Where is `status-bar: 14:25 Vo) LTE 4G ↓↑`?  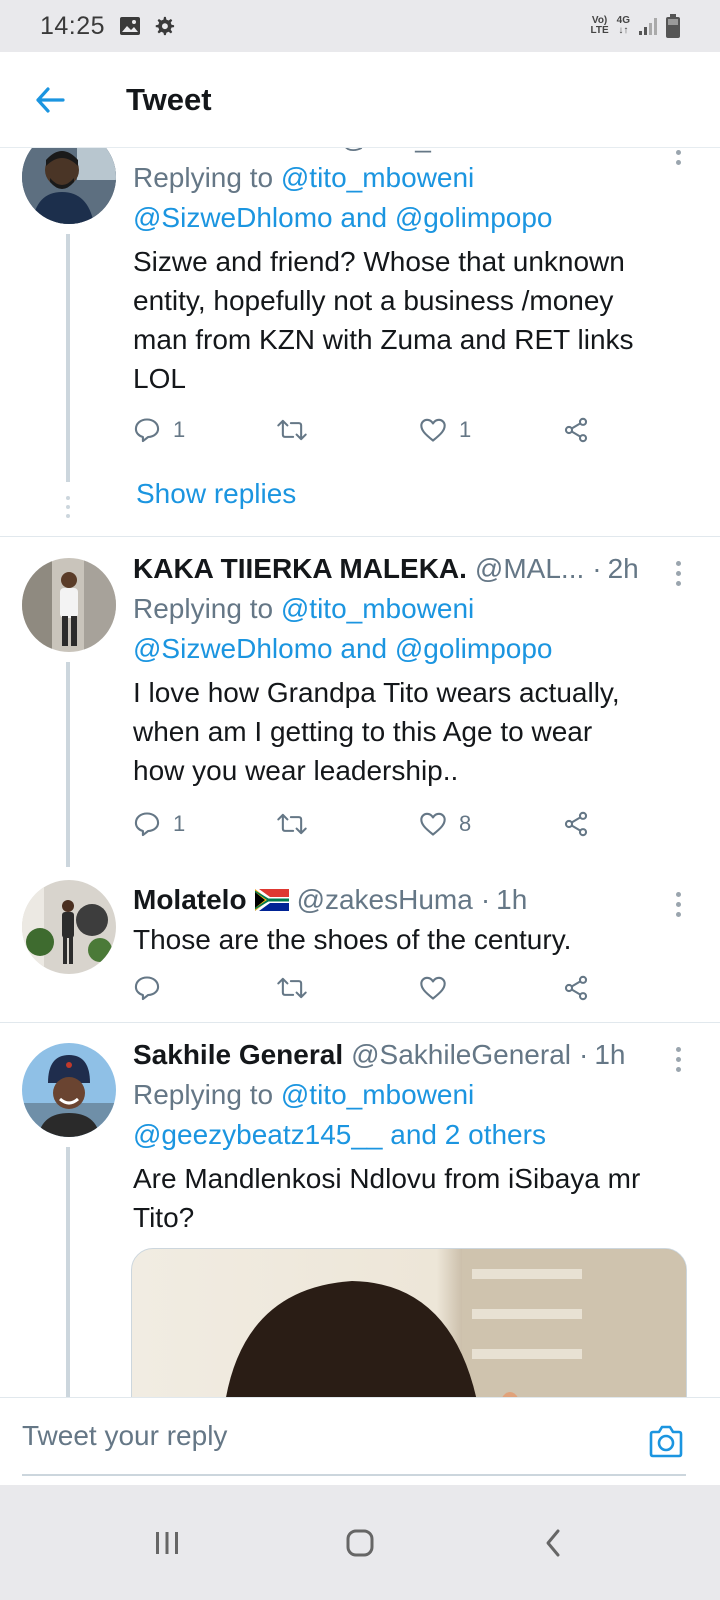 status-bar: 14:25 Vo) LTE 4G ↓↑ is located at coordinates (360, 26).